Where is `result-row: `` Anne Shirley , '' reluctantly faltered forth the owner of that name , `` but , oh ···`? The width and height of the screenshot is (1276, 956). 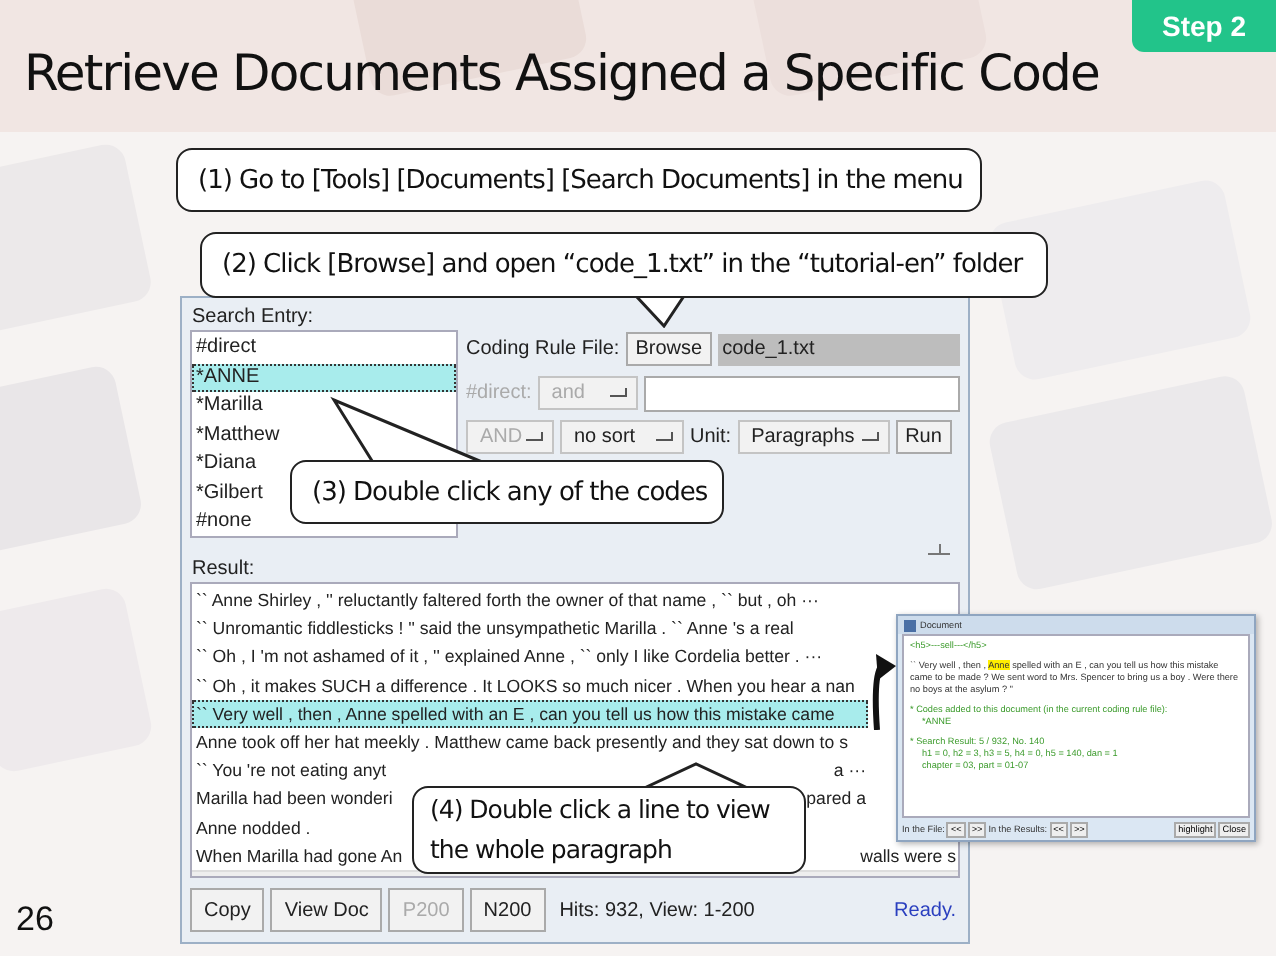
result-row: `` Anne Shirley , '' reluctantly faltered forth the owner of that name , `` but , oh ··· is located at coordinates (575, 600).